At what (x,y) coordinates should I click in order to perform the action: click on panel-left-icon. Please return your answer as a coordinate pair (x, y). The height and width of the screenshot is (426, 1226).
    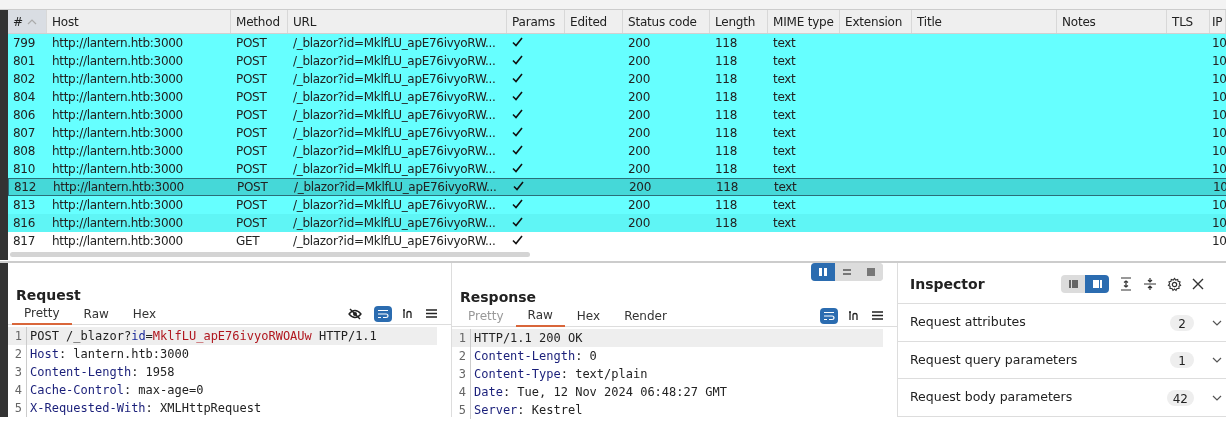
    Looking at the image, I should click on (1073, 284).